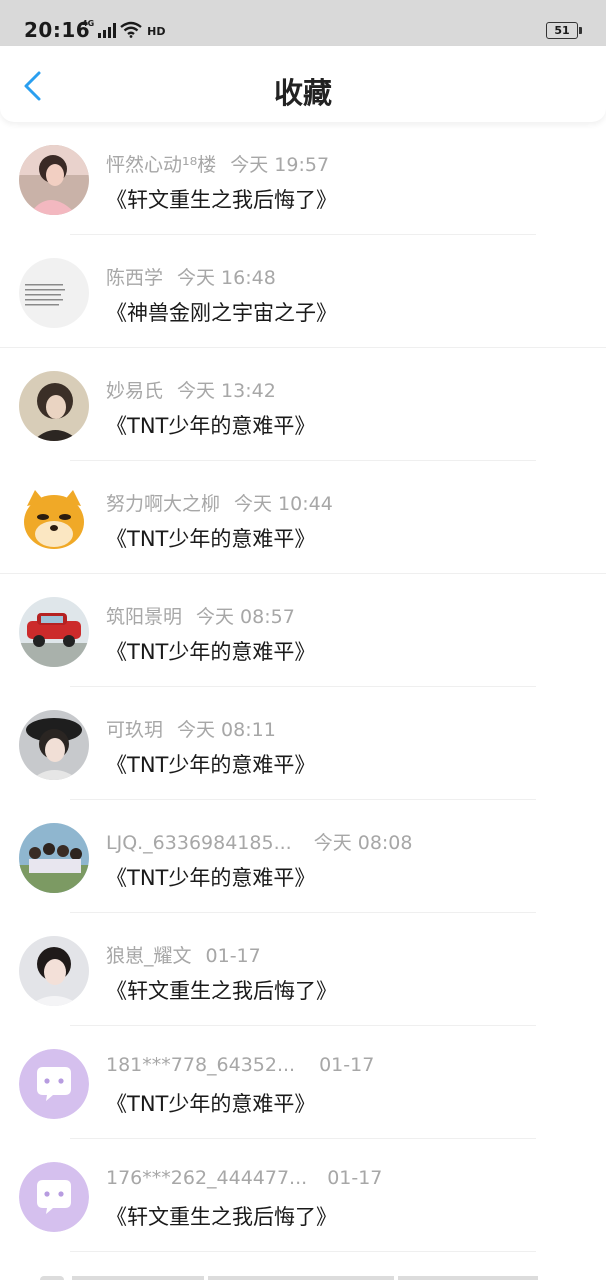  I want to click on timestamp: 今天 08:57, so click(245, 617).